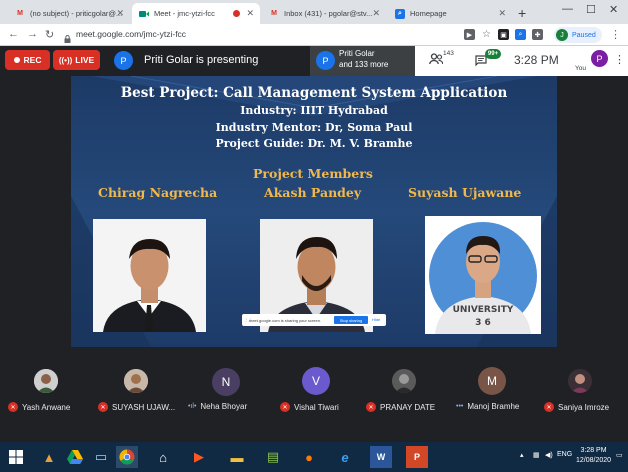 The height and width of the screenshot is (472, 628). What do you see at coordinates (404, 394) in the screenshot?
I see `participant-tile: ✕ PRANAY DATE` at bounding box center [404, 394].